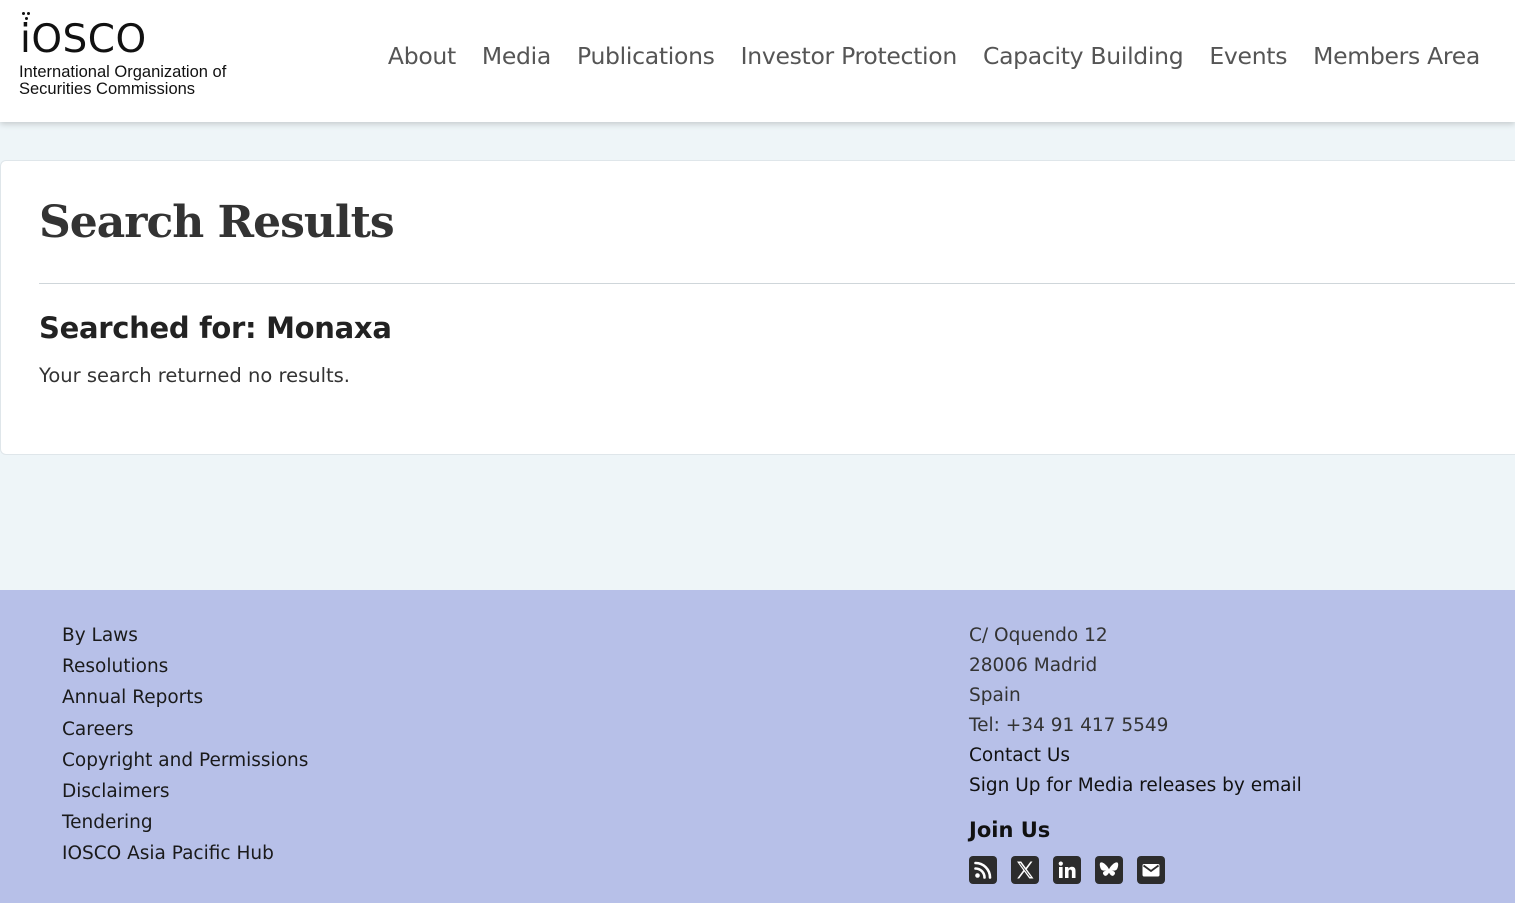 This screenshot has width=1515, height=903. What do you see at coordinates (185, 796) in the screenshot?
I see `footer-link-disclaimers: Disclaimers` at bounding box center [185, 796].